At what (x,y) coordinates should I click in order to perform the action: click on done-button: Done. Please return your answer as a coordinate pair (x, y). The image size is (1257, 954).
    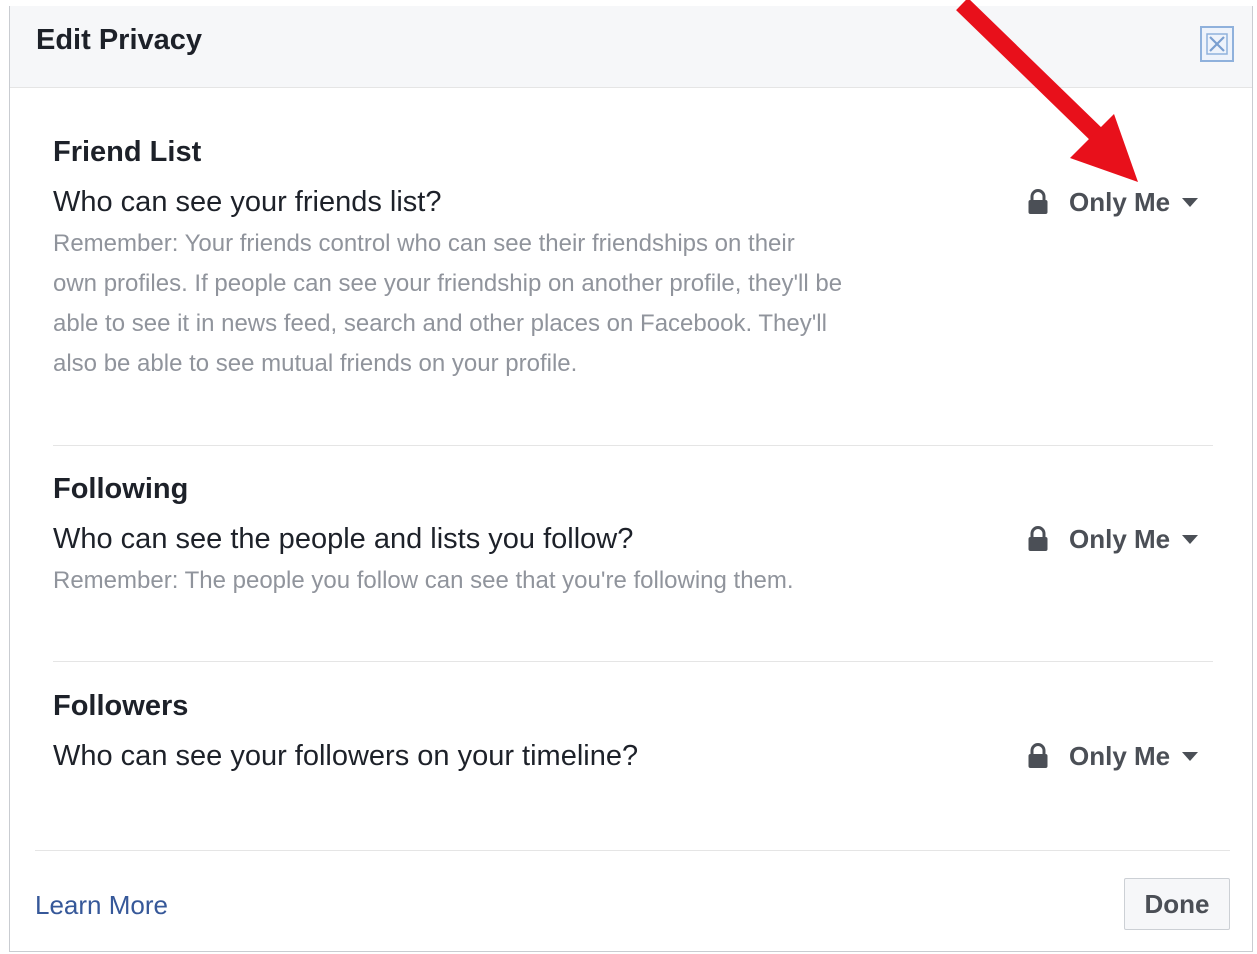
    Looking at the image, I should click on (1177, 904).